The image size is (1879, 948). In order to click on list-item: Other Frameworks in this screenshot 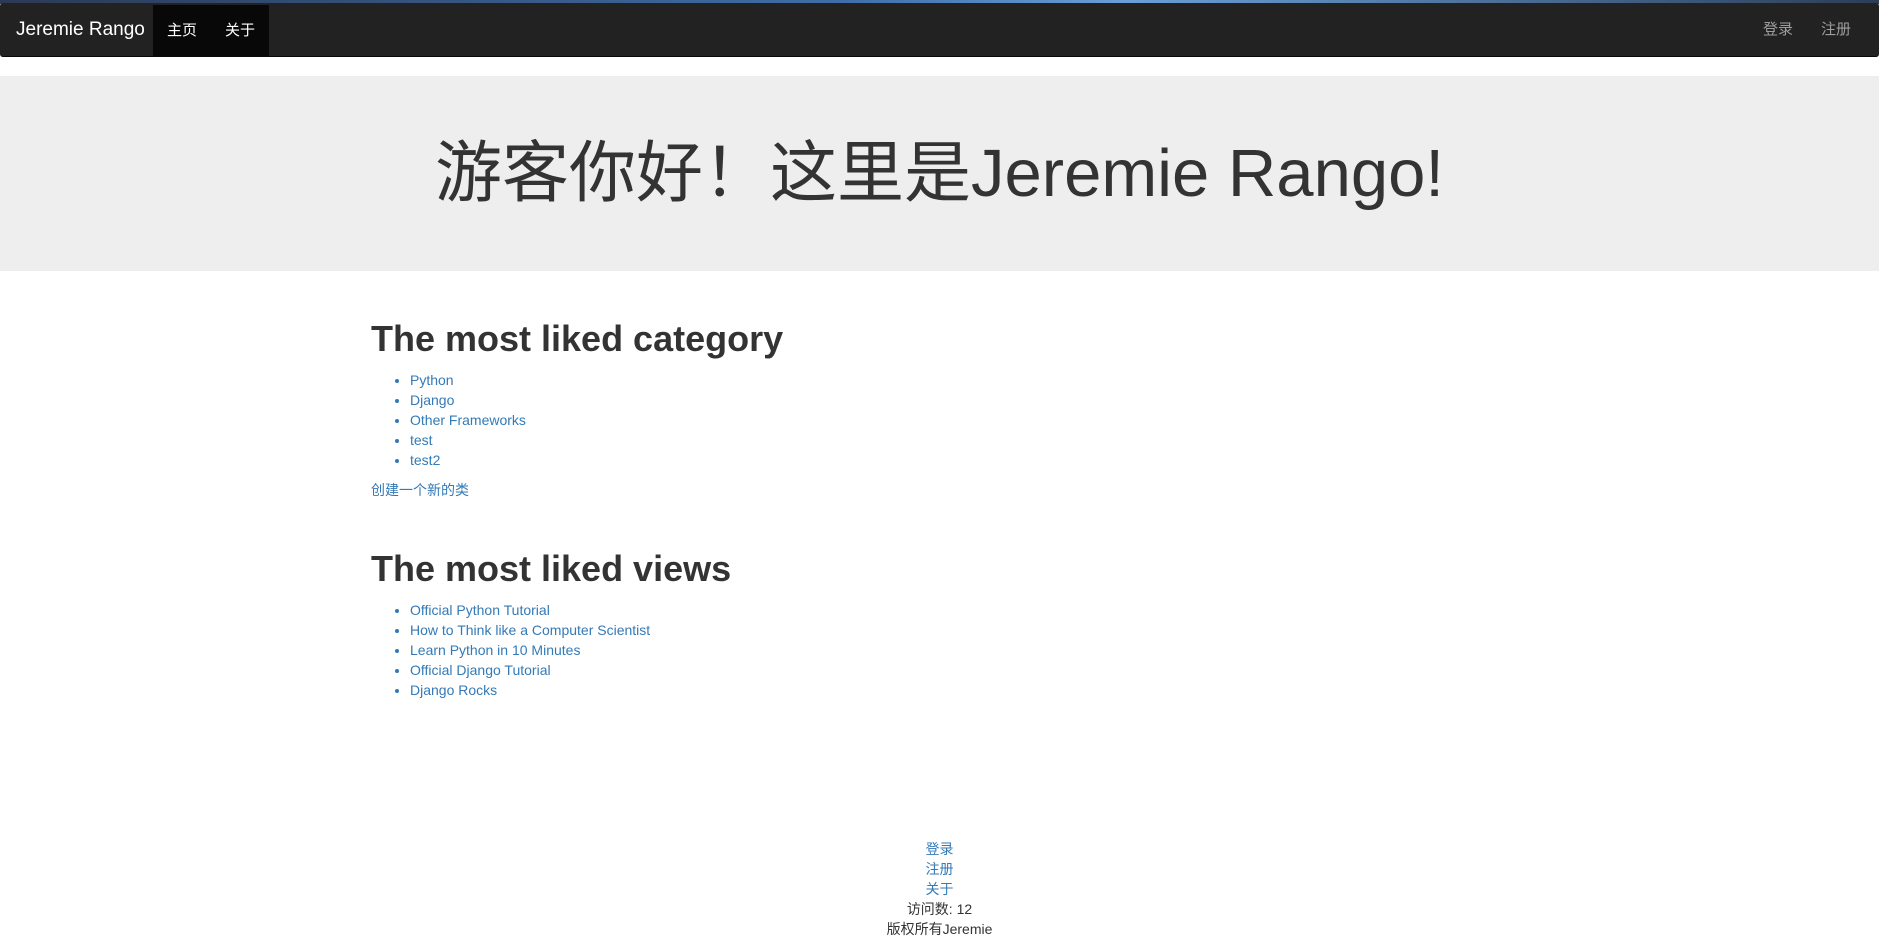, I will do `click(840, 420)`.